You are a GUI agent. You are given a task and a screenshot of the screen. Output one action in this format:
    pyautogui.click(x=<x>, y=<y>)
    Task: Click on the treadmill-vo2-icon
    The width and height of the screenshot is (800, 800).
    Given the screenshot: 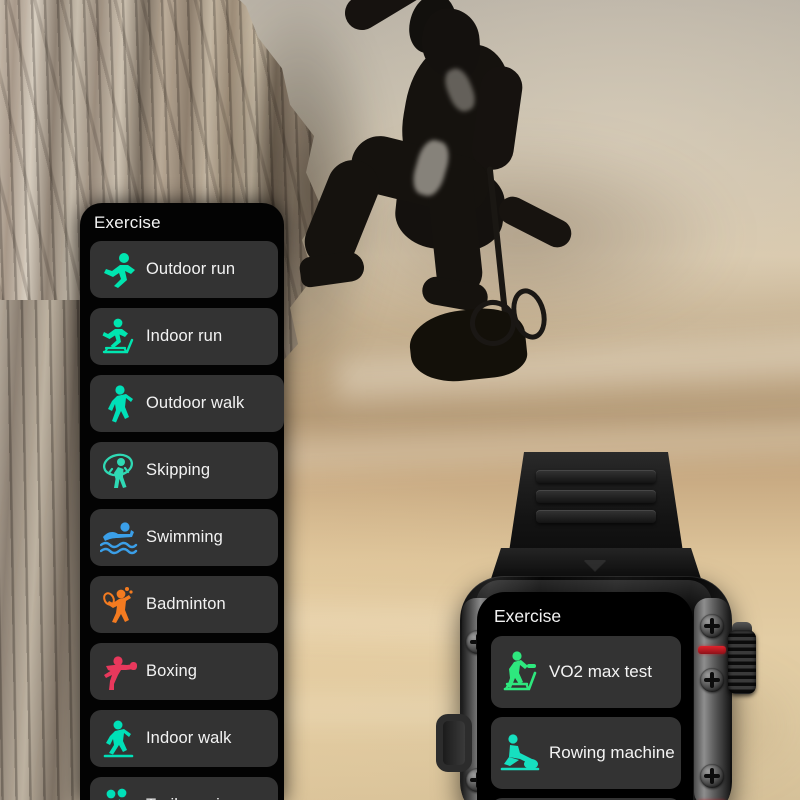 What is the action you would take?
    pyautogui.click(x=521, y=672)
    